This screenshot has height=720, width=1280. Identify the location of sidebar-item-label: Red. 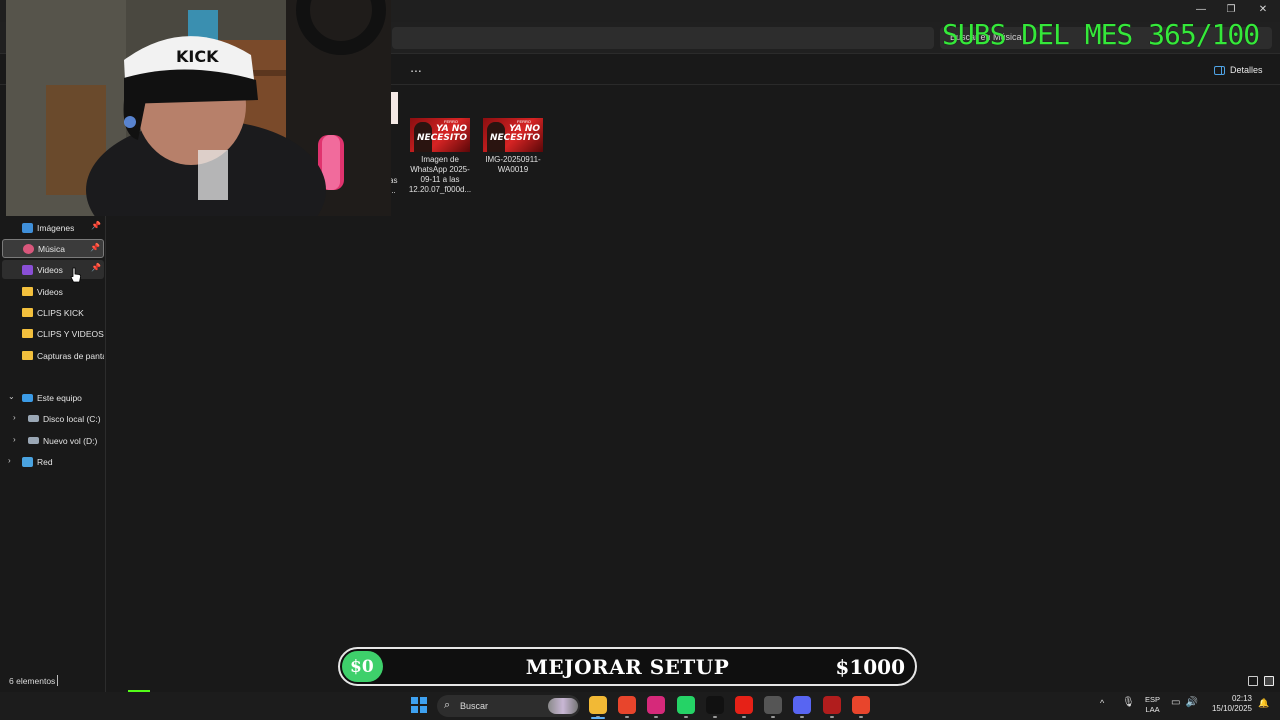
(45, 461).